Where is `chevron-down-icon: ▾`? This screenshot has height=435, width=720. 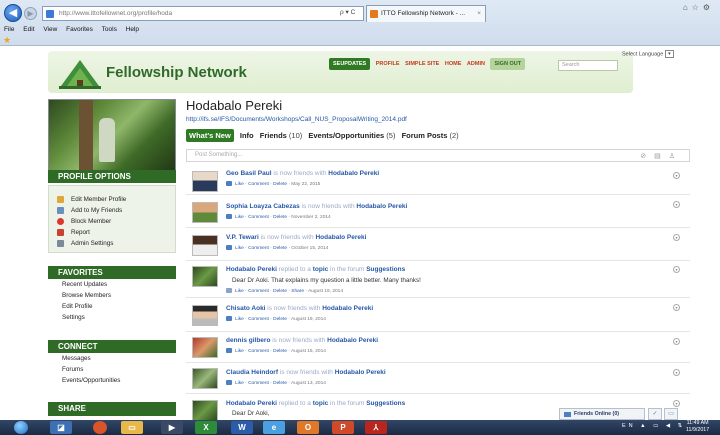
chevron-down-icon: ▾ is located at coordinates (669, 54).